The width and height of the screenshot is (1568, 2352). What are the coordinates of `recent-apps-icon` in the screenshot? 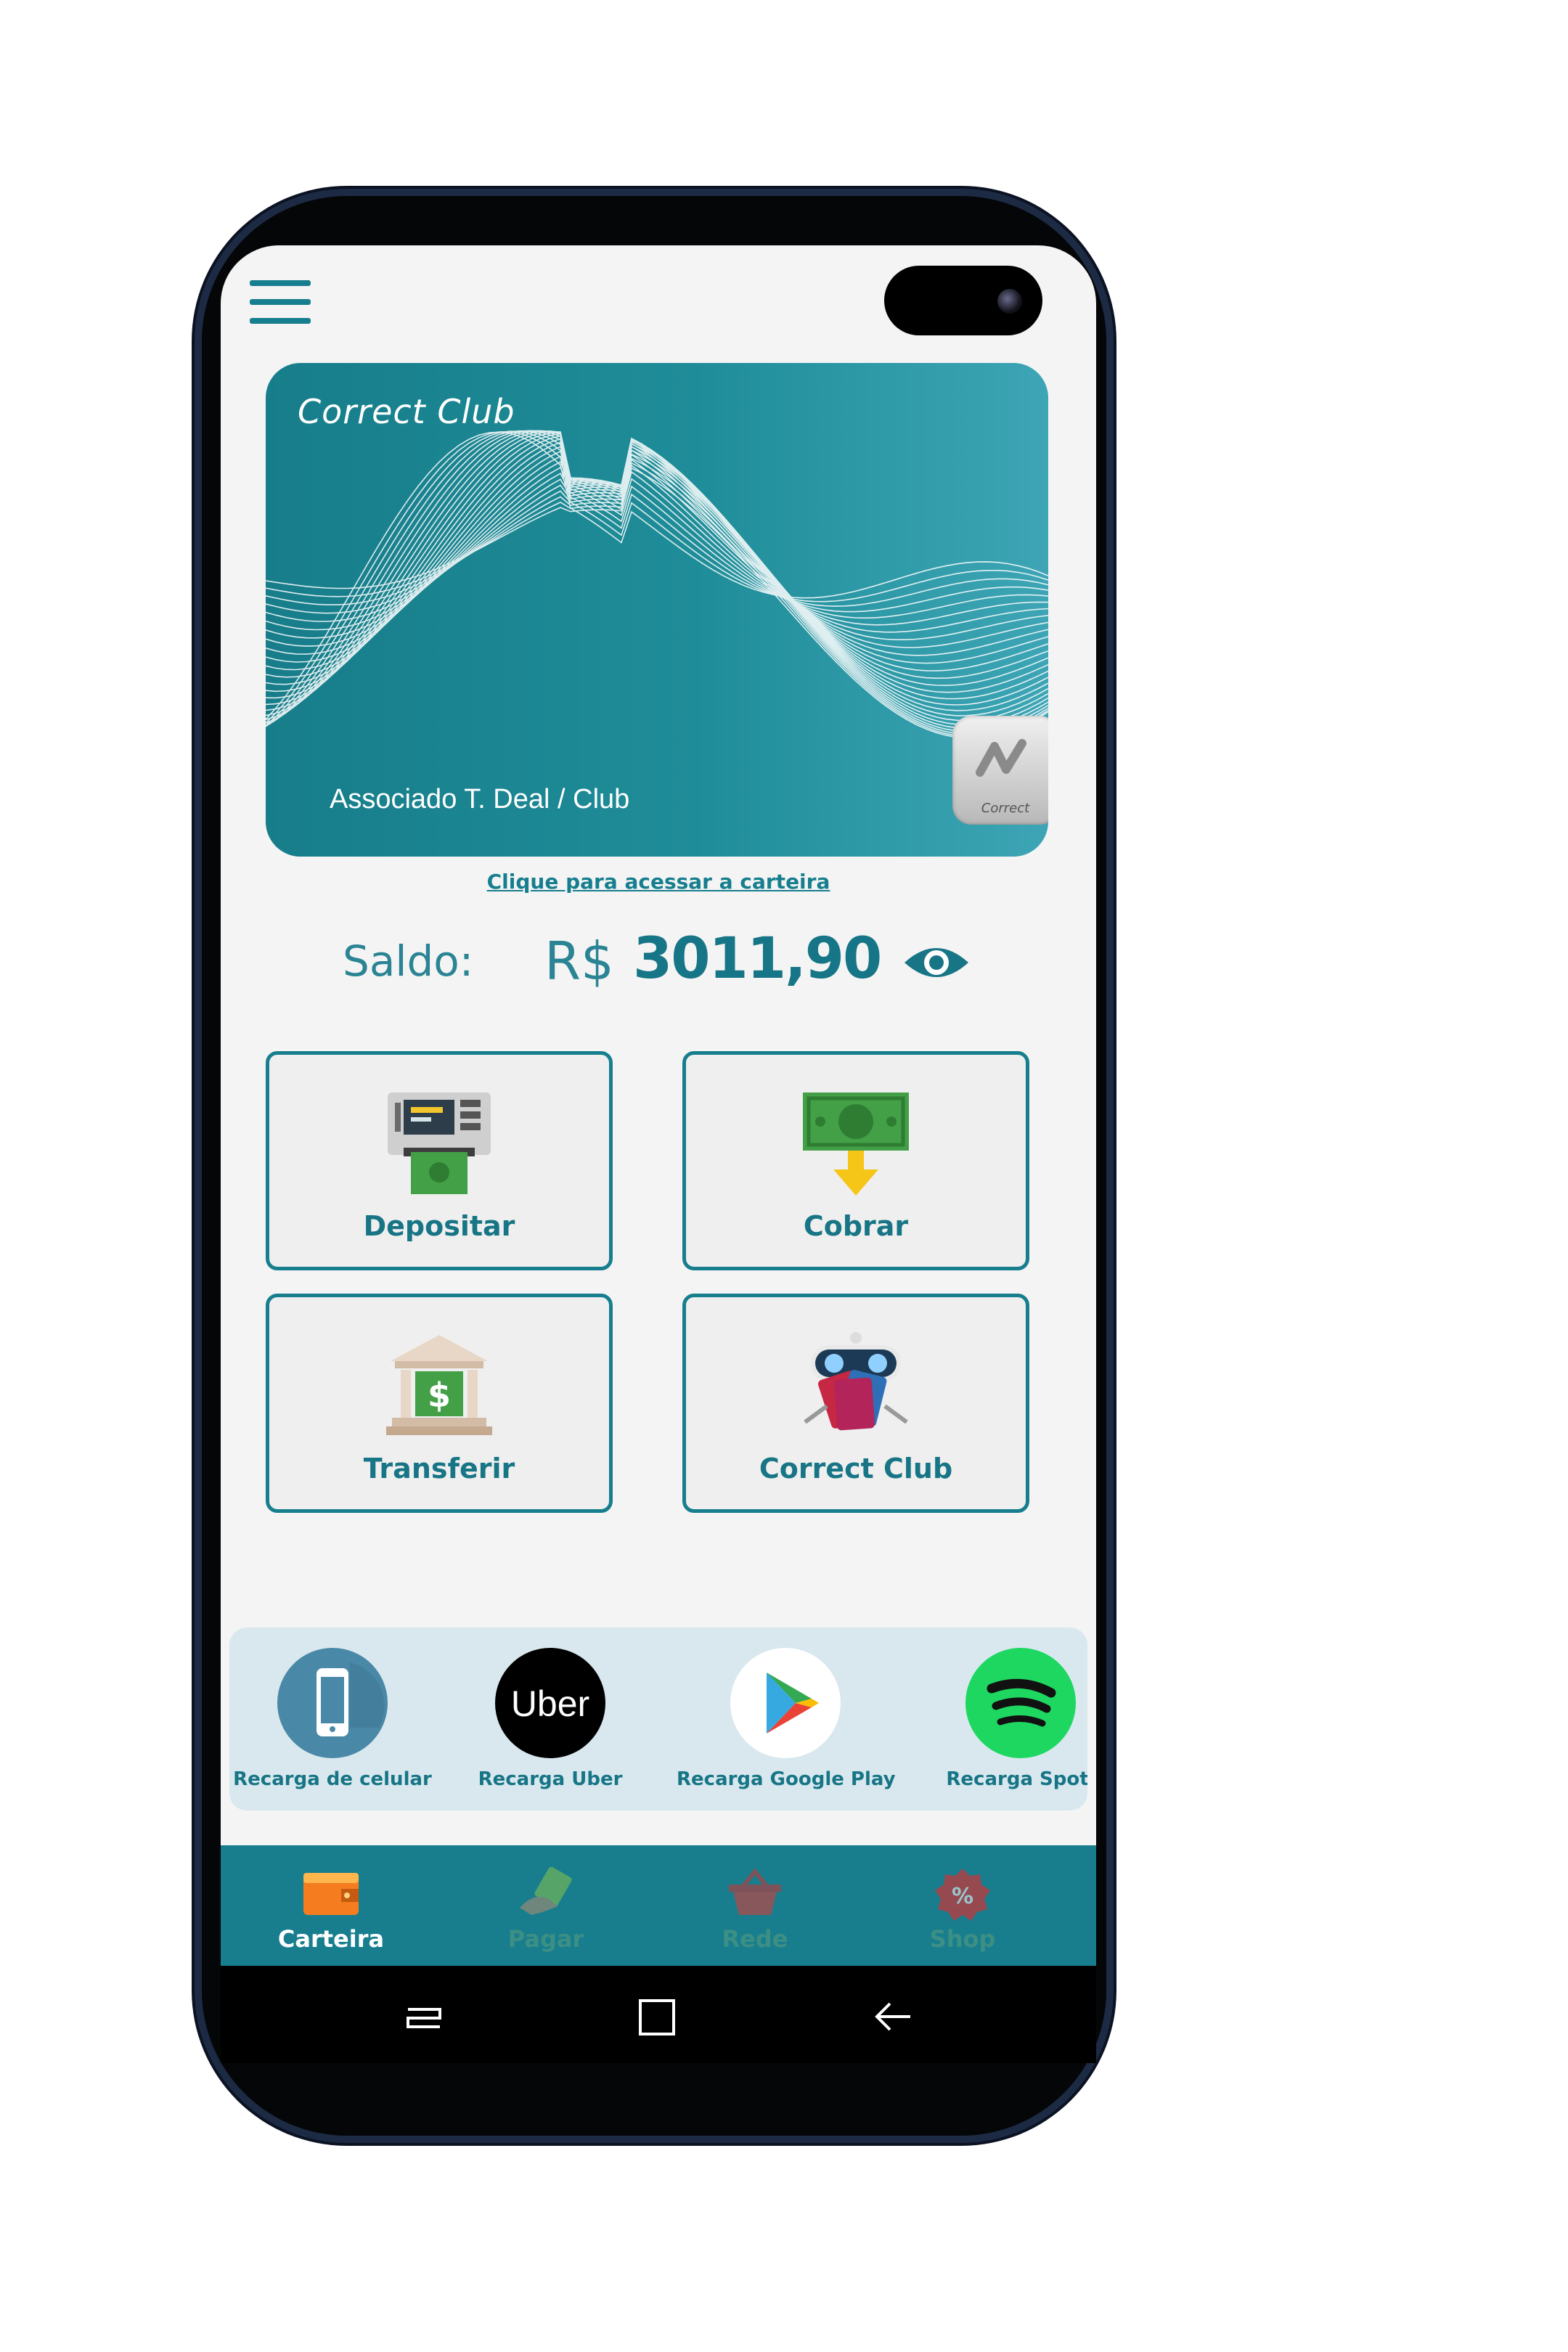 It's located at (424, 2017).